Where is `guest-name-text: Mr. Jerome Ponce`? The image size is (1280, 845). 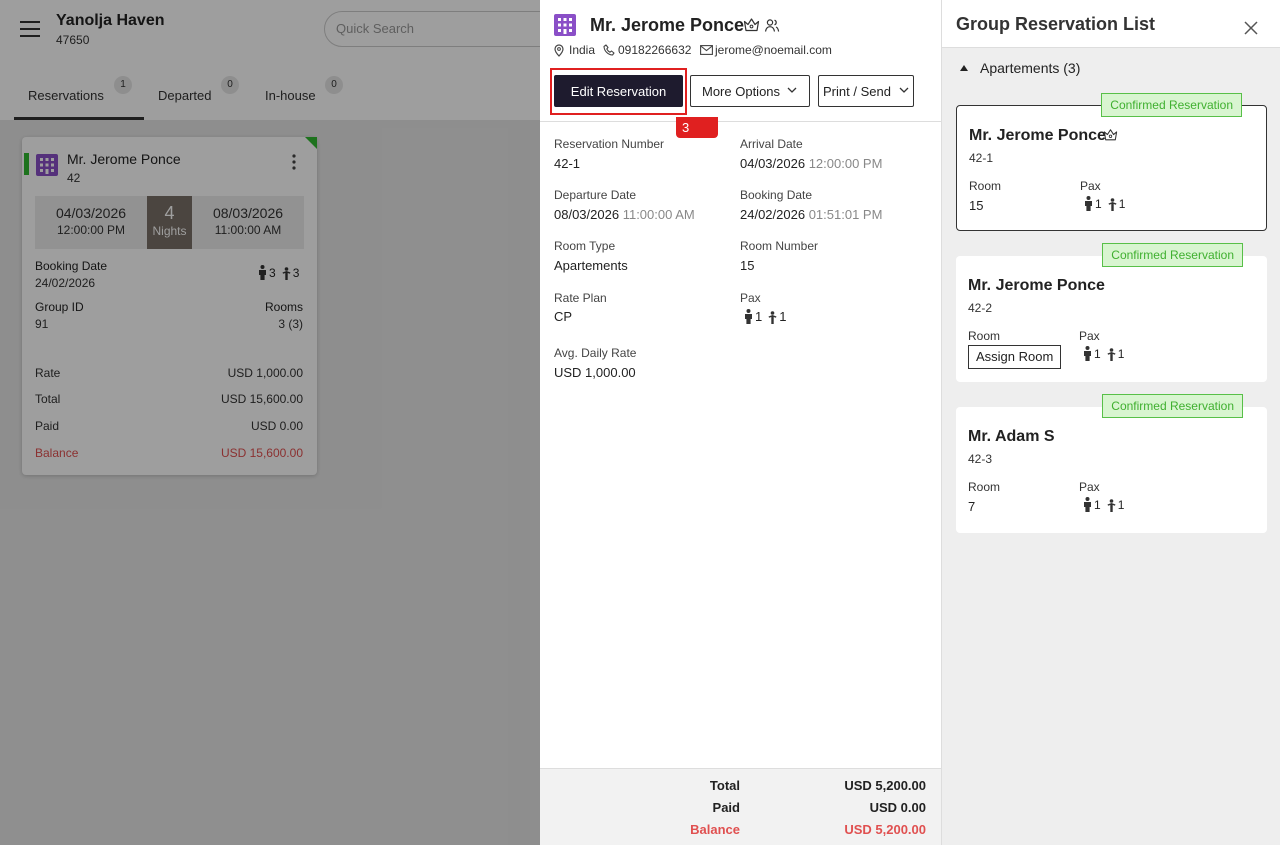 guest-name-text: Mr. Jerome Ponce is located at coordinates (1037, 135).